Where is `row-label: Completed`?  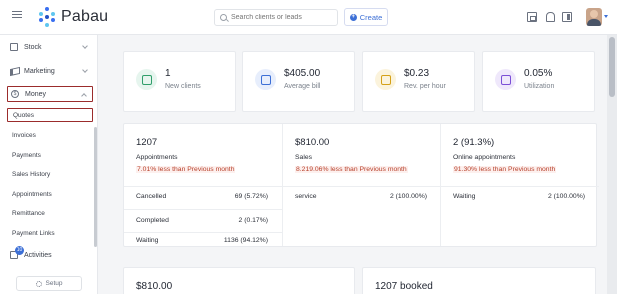
row-label: Completed is located at coordinates (152, 220).